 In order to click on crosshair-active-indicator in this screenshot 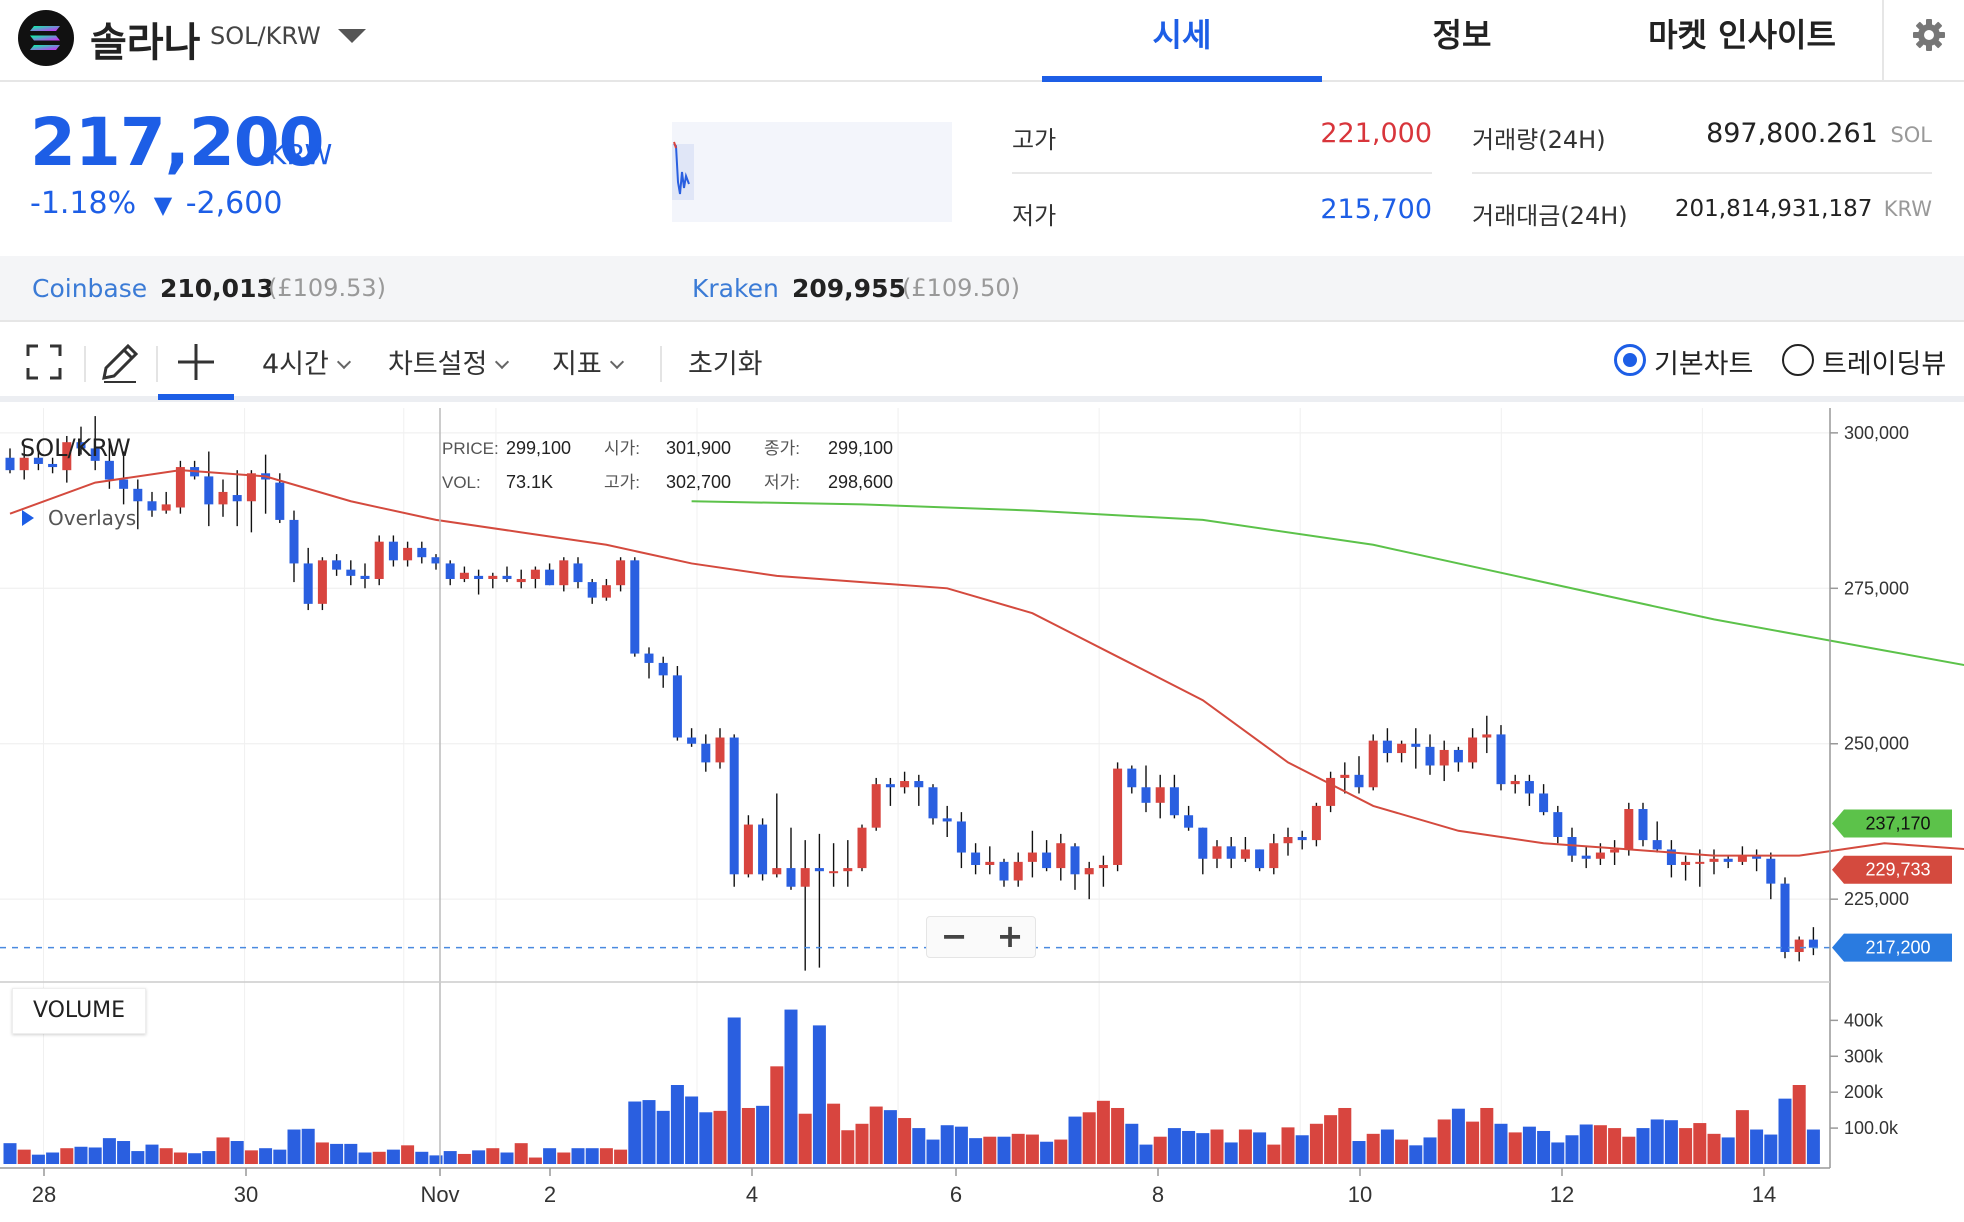, I will do `click(196, 397)`.